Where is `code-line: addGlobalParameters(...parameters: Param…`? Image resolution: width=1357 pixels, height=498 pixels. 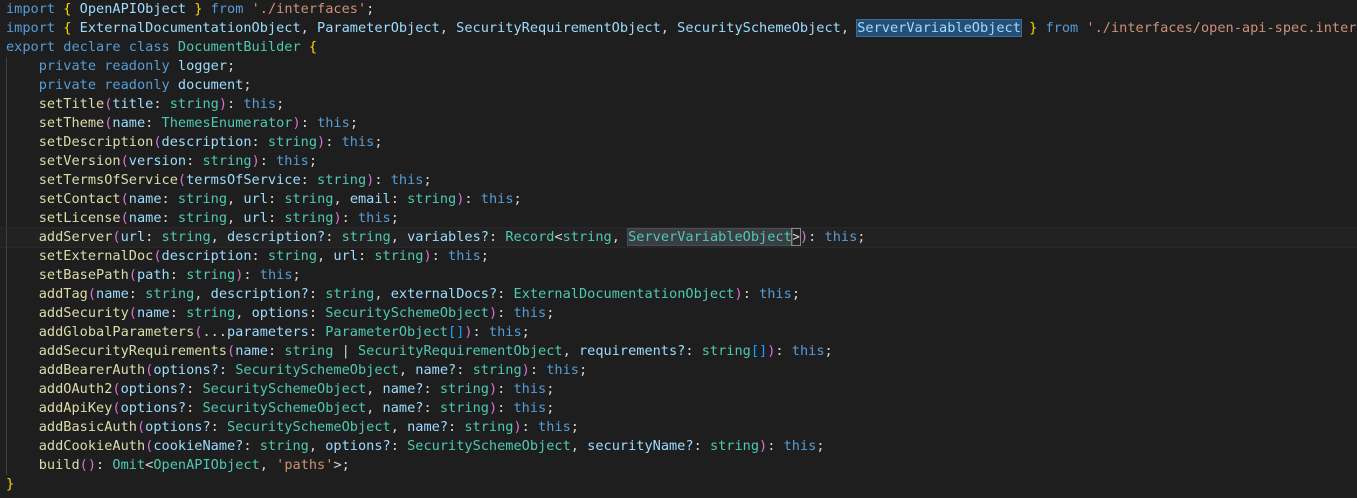 code-line: addGlobalParameters(...parameters: Param… is located at coordinates (678, 332).